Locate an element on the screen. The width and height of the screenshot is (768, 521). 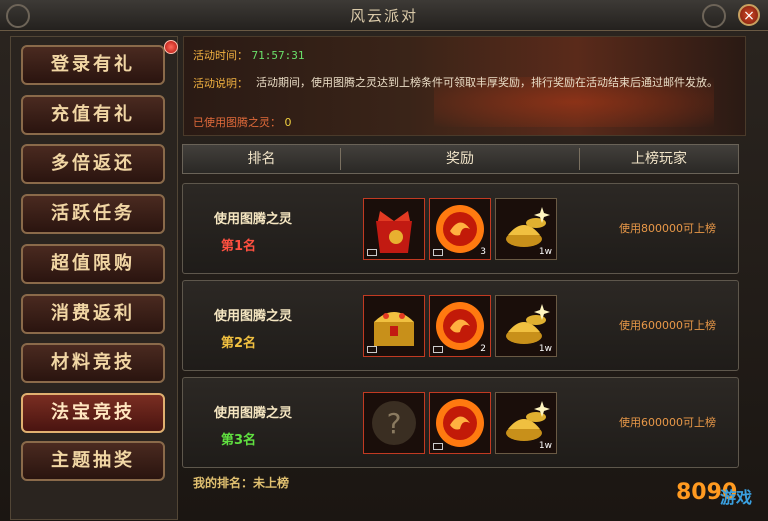
my-rank-value: 未上榜 is located at coordinates (271, 483).